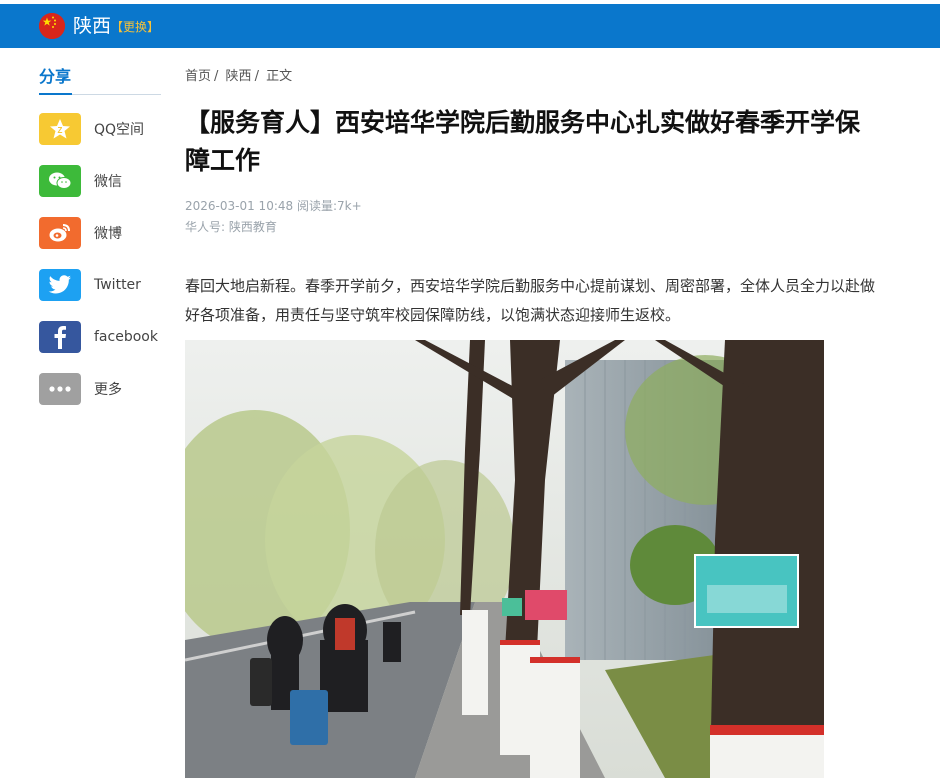 This screenshot has height=778, width=940. What do you see at coordinates (92, 26) in the screenshot?
I see `region-name: 陕西` at bounding box center [92, 26].